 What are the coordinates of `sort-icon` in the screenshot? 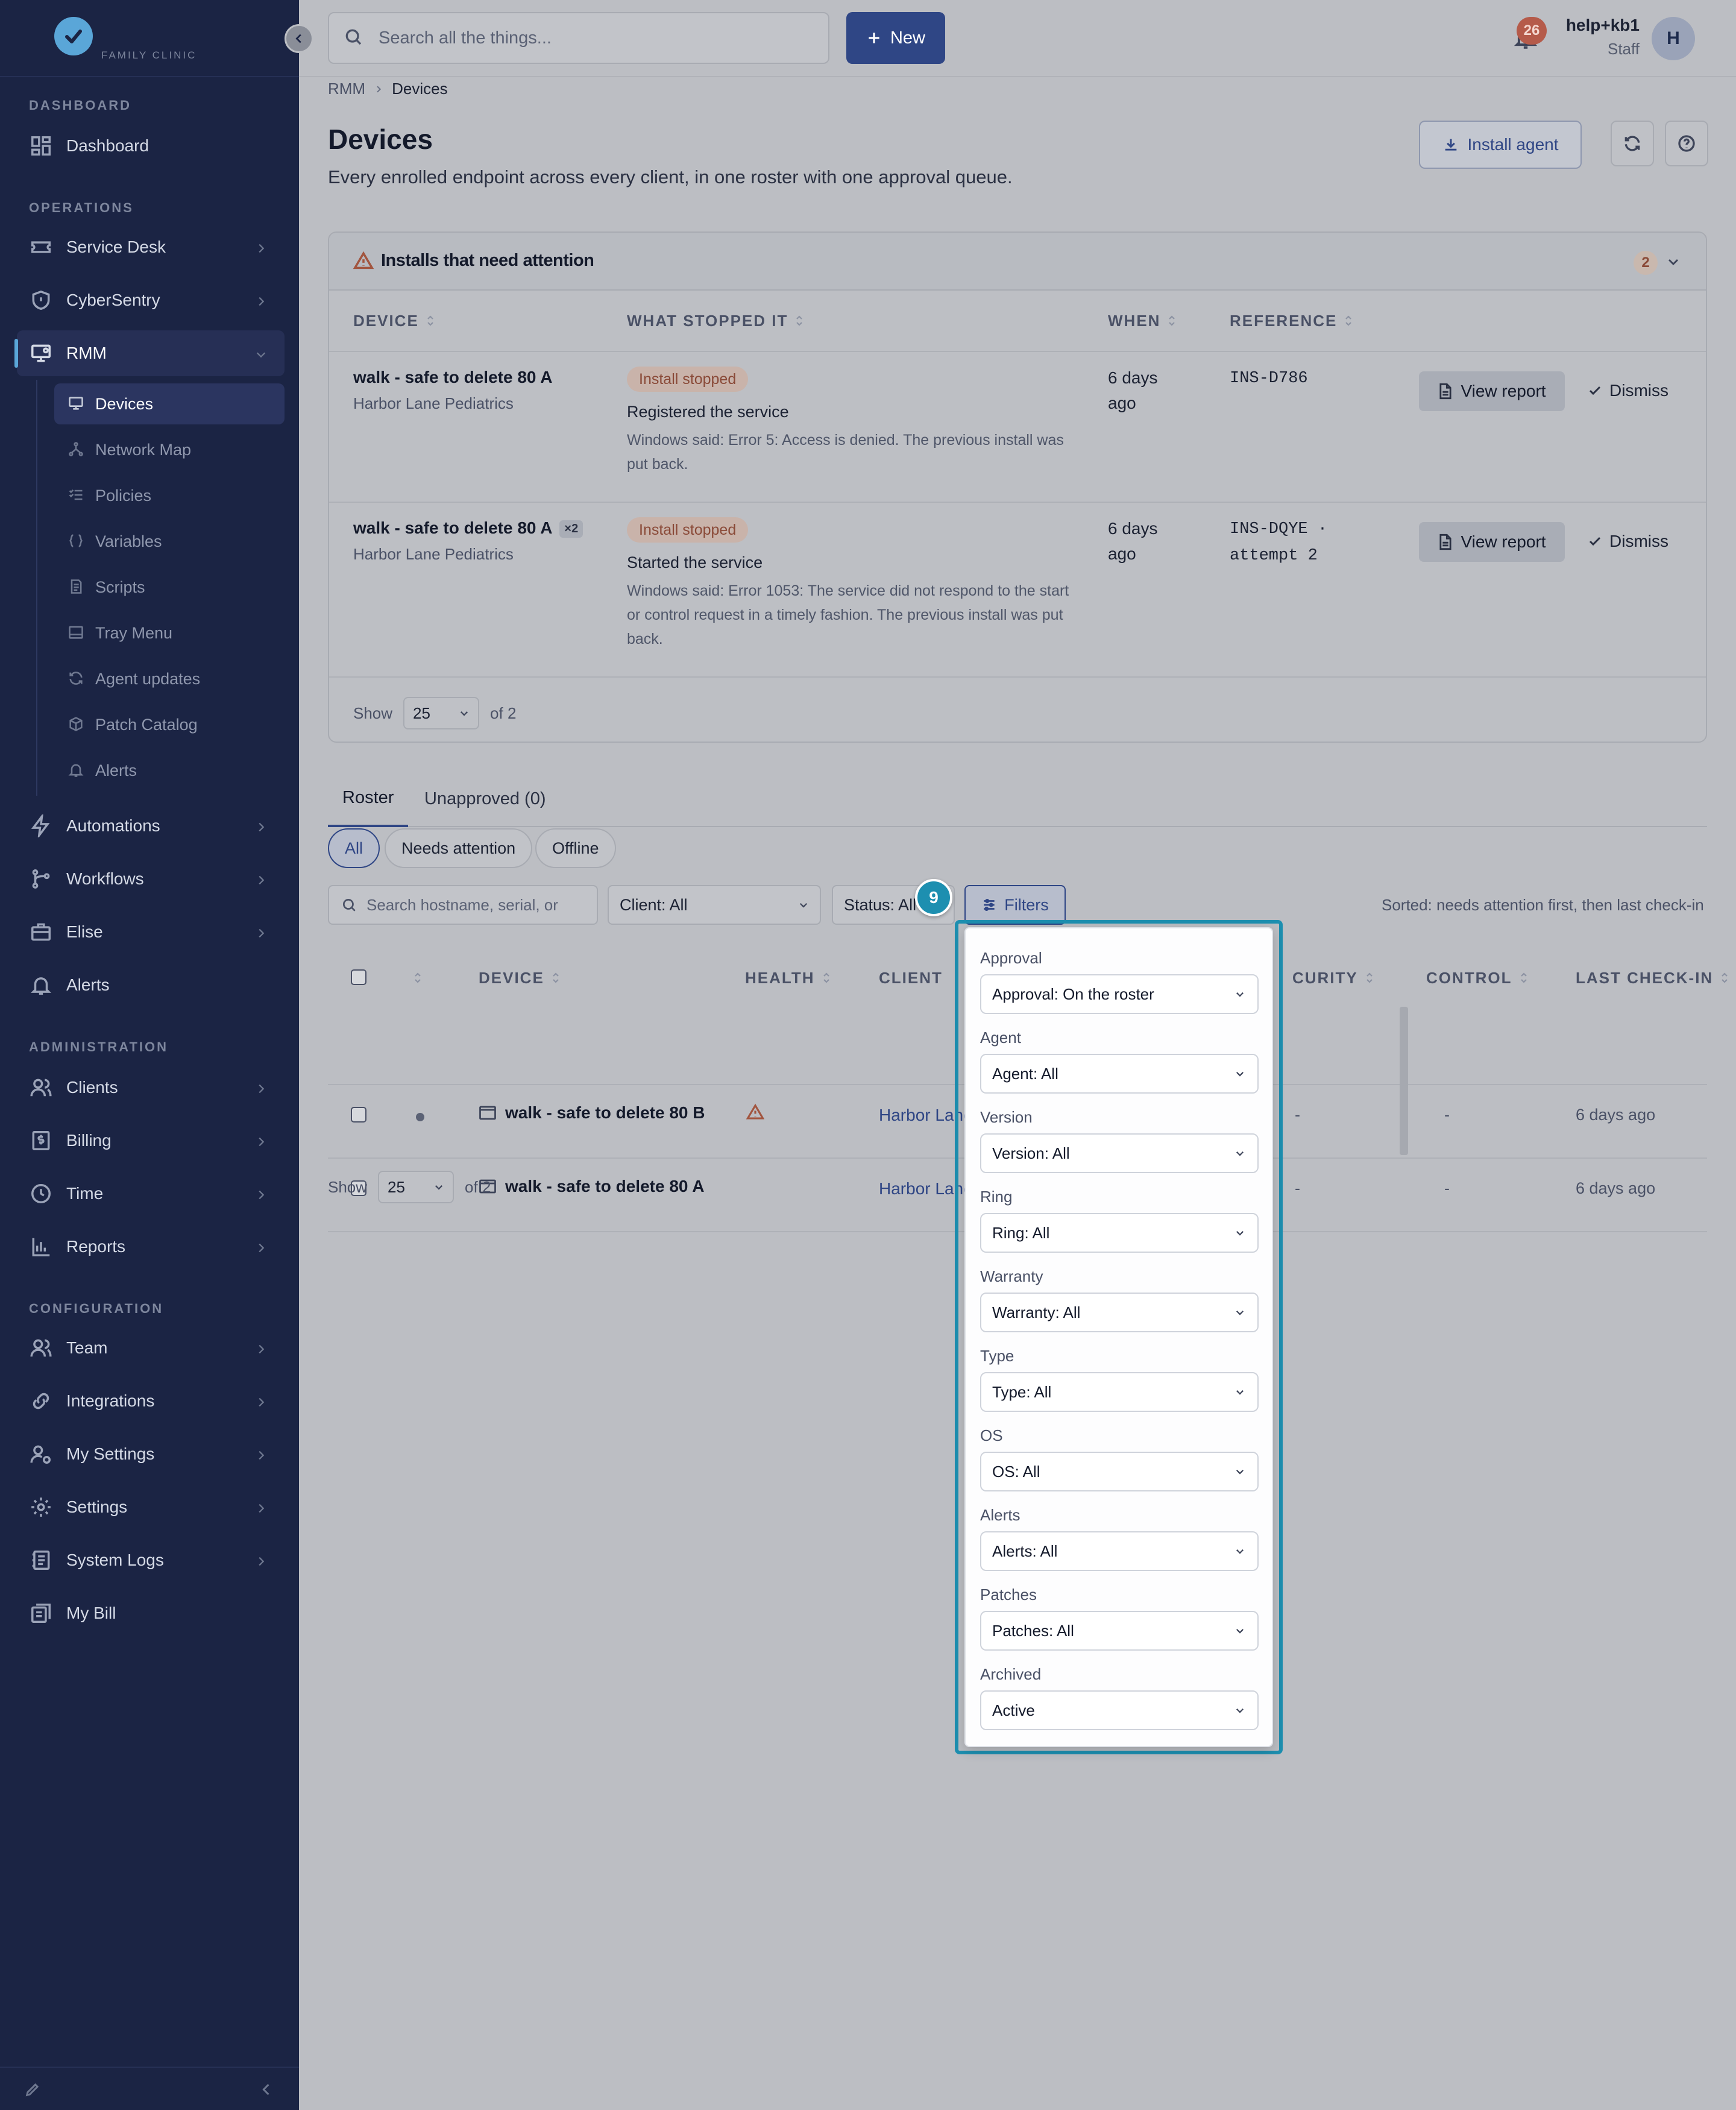 It's located at (556, 978).